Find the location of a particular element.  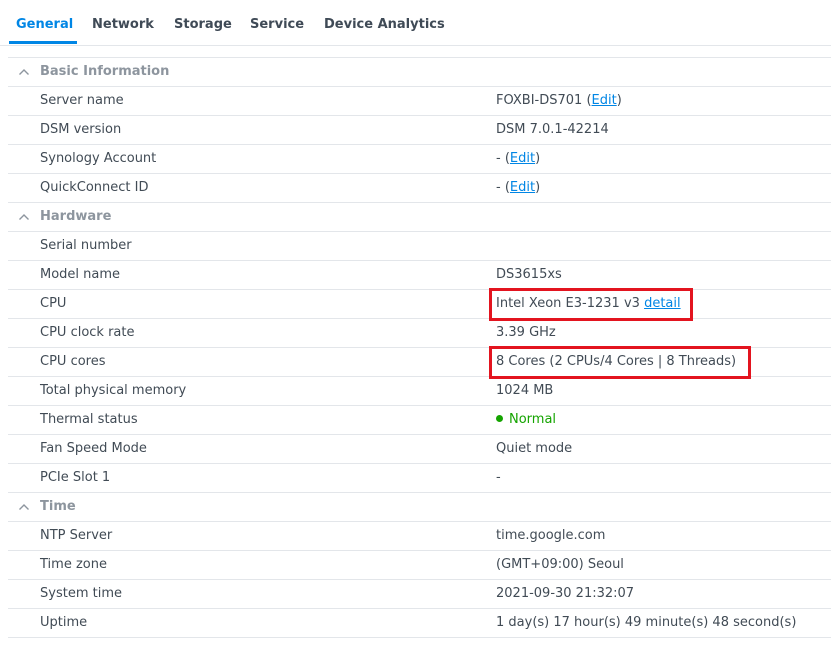

row-label: Server name is located at coordinates (82, 100).